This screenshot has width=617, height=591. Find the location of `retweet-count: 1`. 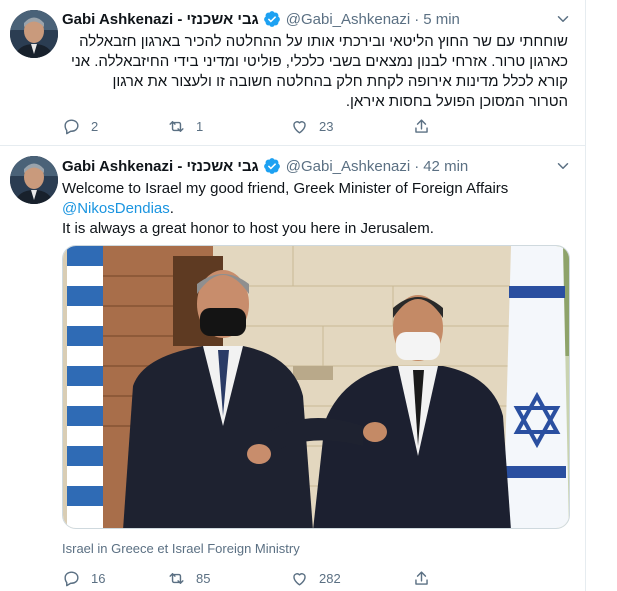

retweet-count: 1 is located at coordinates (200, 126).